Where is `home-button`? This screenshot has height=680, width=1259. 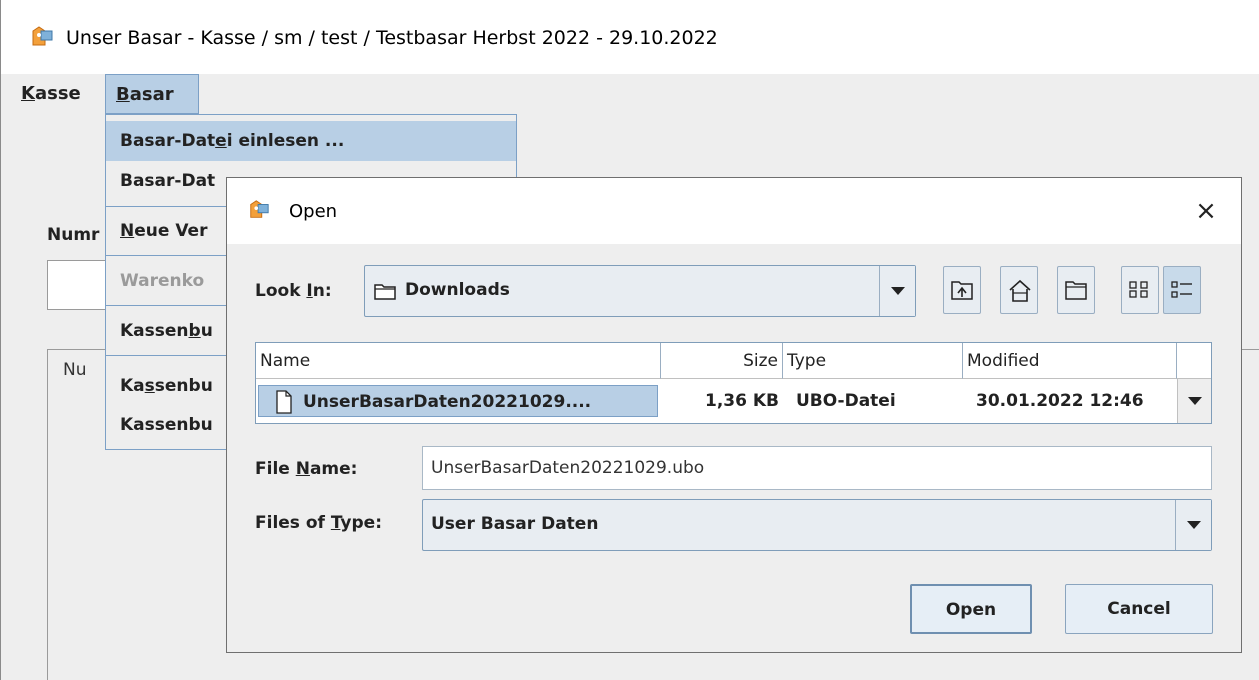 home-button is located at coordinates (1019, 290).